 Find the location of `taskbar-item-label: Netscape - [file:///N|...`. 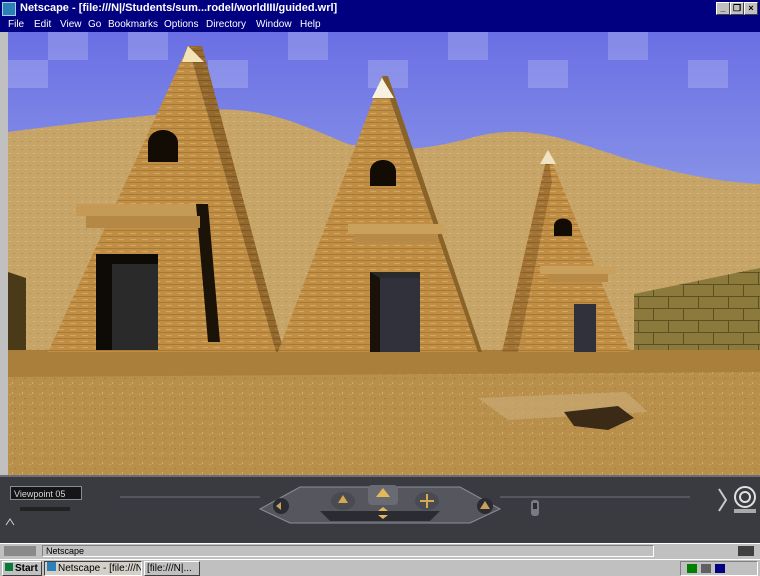

taskbar-item-label: Netscape - [file:///N|... is located at coordinates (100, 568).